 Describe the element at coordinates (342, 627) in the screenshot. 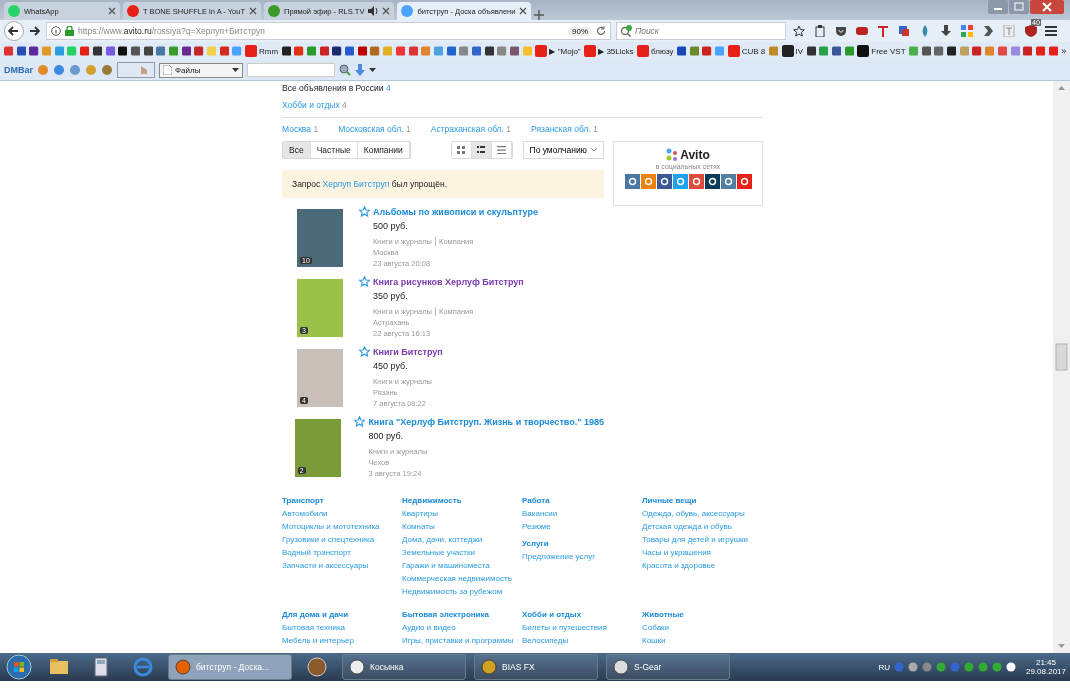

I see `footer-link: Бытовая техника` at that location.